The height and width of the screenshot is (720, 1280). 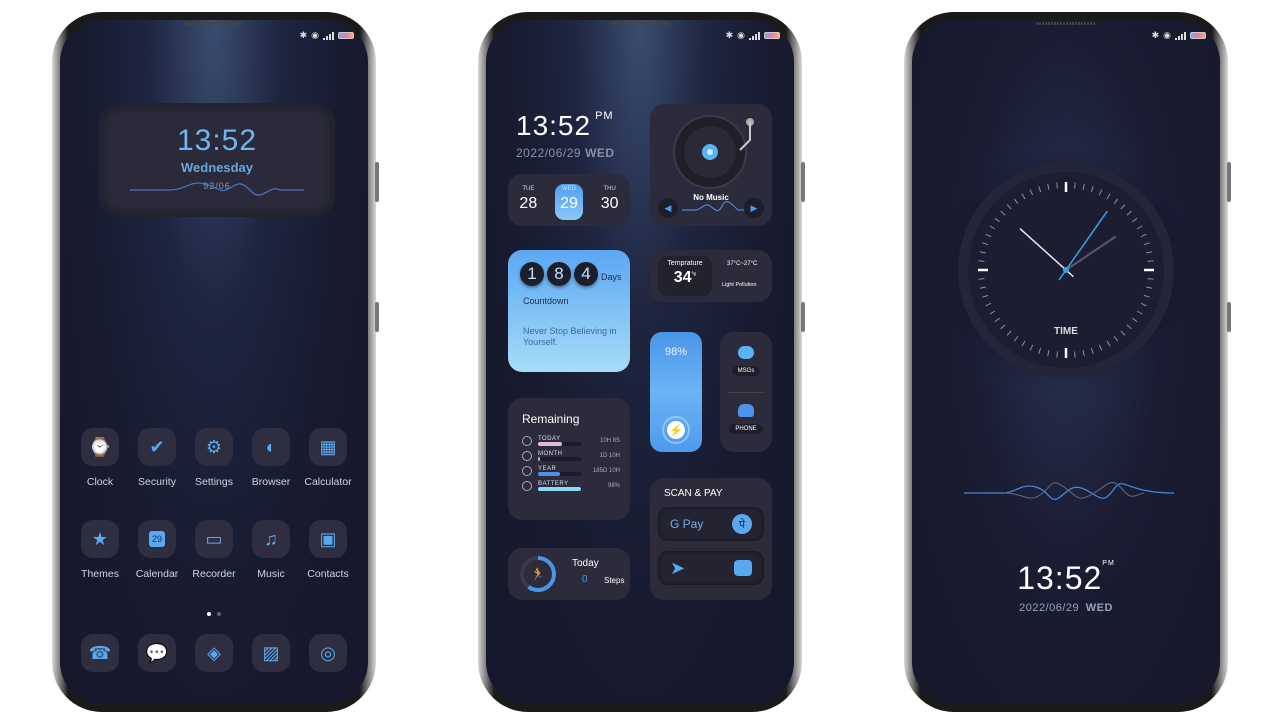 What do you see at coordinates (551, 419) in the screenshot?
I see `remaining-title: Remaining` at bounding box center [551, 419].